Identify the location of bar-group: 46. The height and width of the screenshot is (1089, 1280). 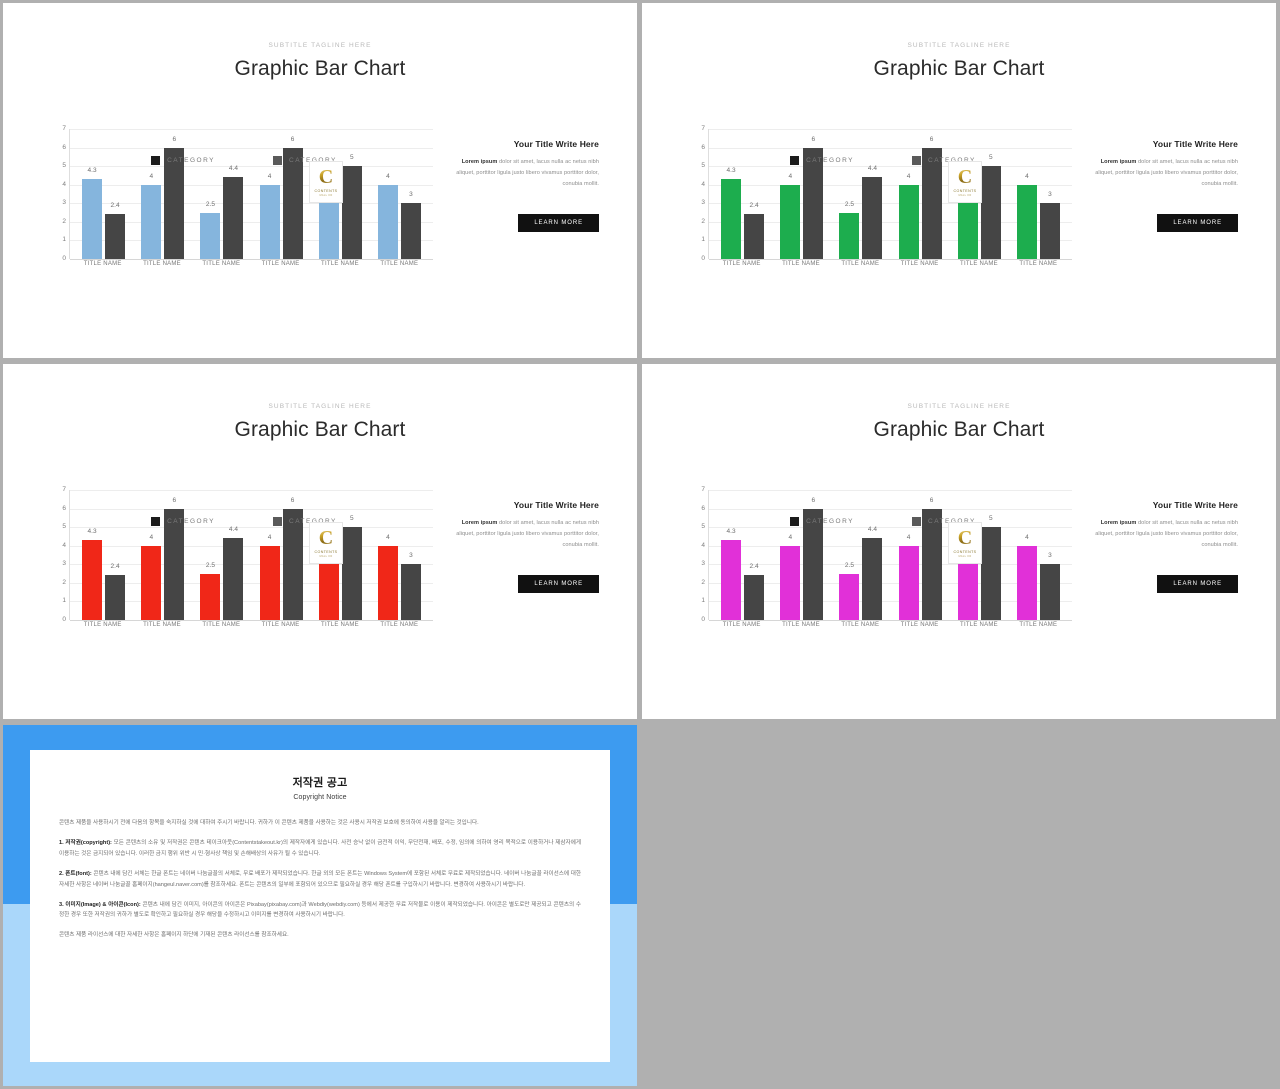
(920, 194).